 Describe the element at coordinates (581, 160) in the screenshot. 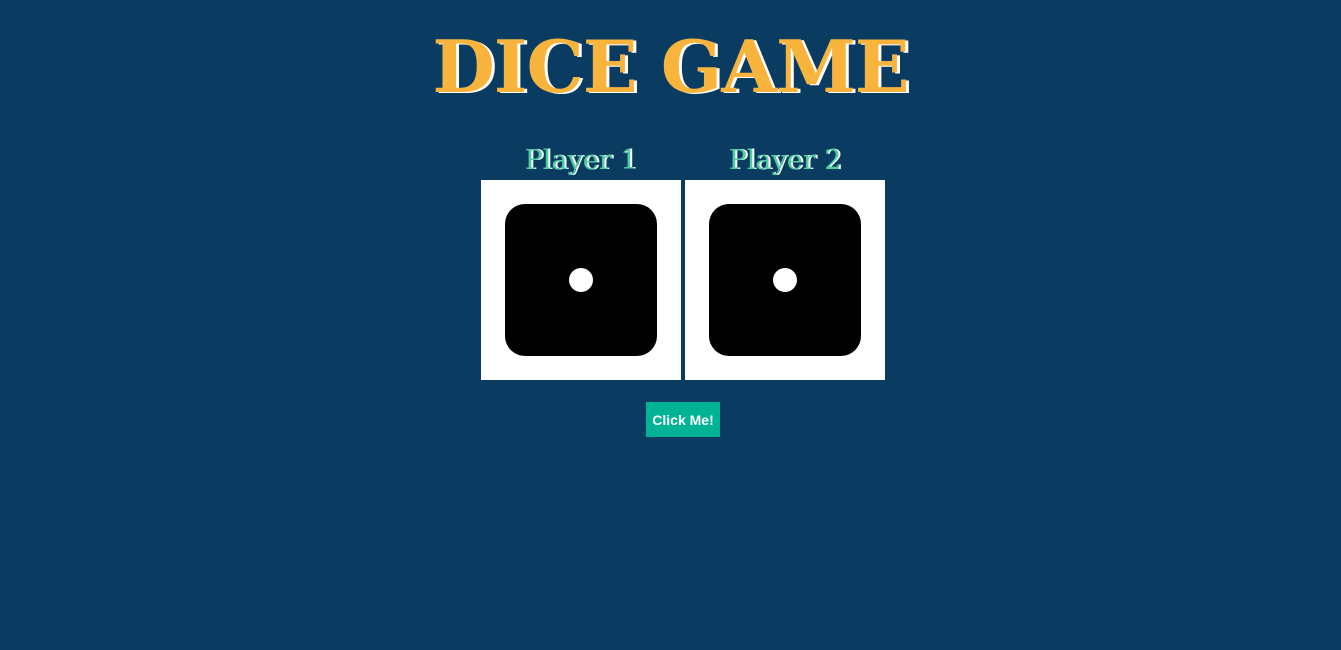

I see `player-1-label: Player 1` at that location.